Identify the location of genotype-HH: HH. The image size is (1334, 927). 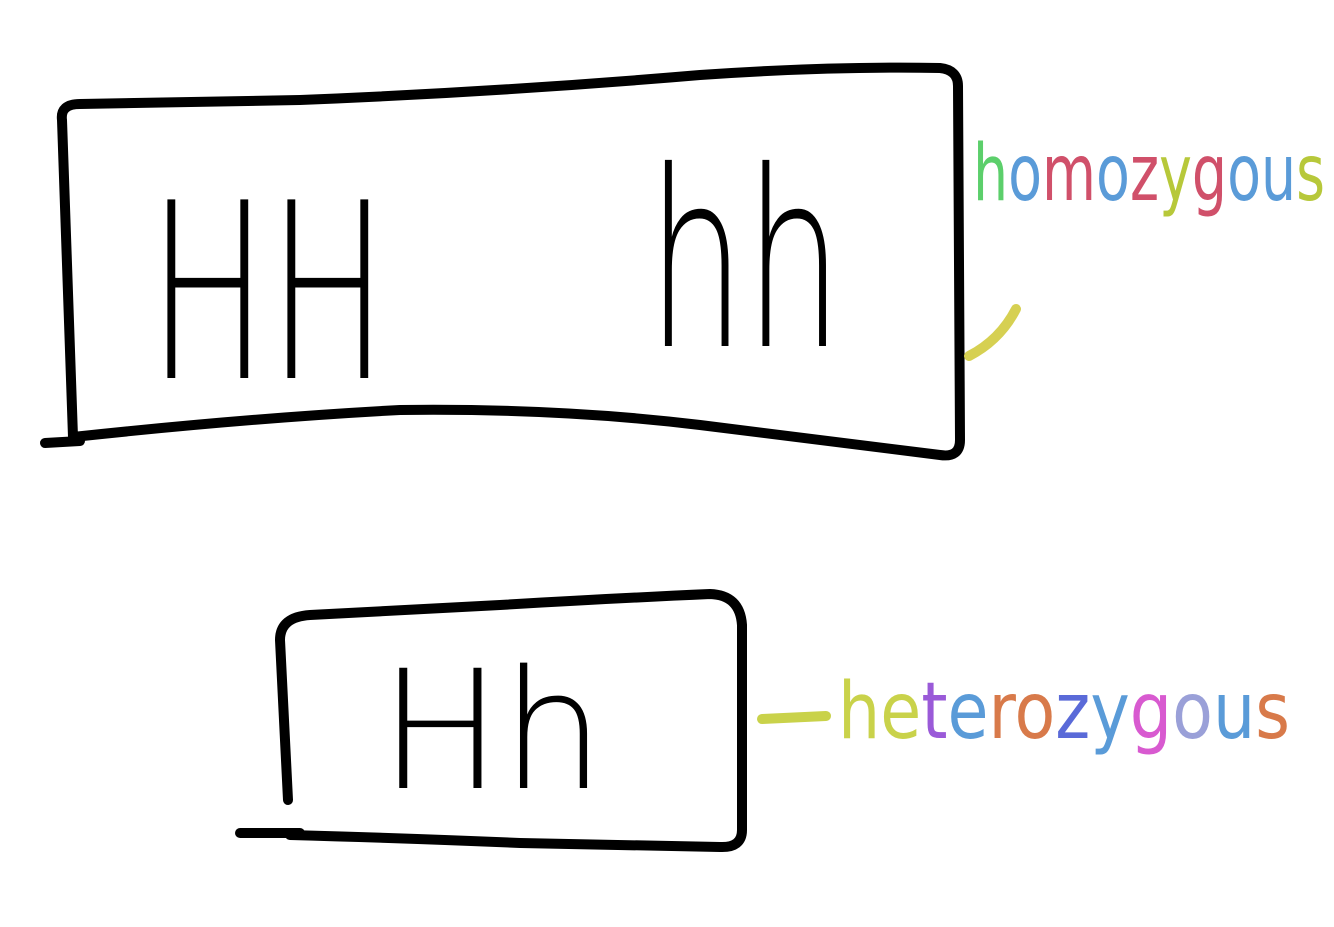
(268, 293).